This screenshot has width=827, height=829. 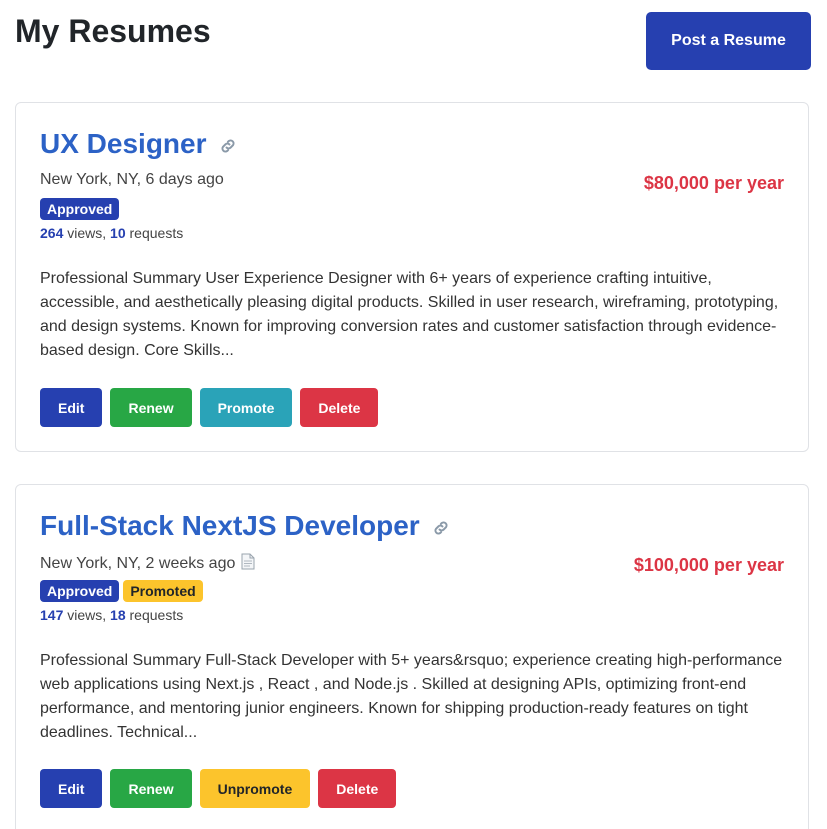 I want to click on badge-group: Approved Promoted, so click(x=121, y=591).